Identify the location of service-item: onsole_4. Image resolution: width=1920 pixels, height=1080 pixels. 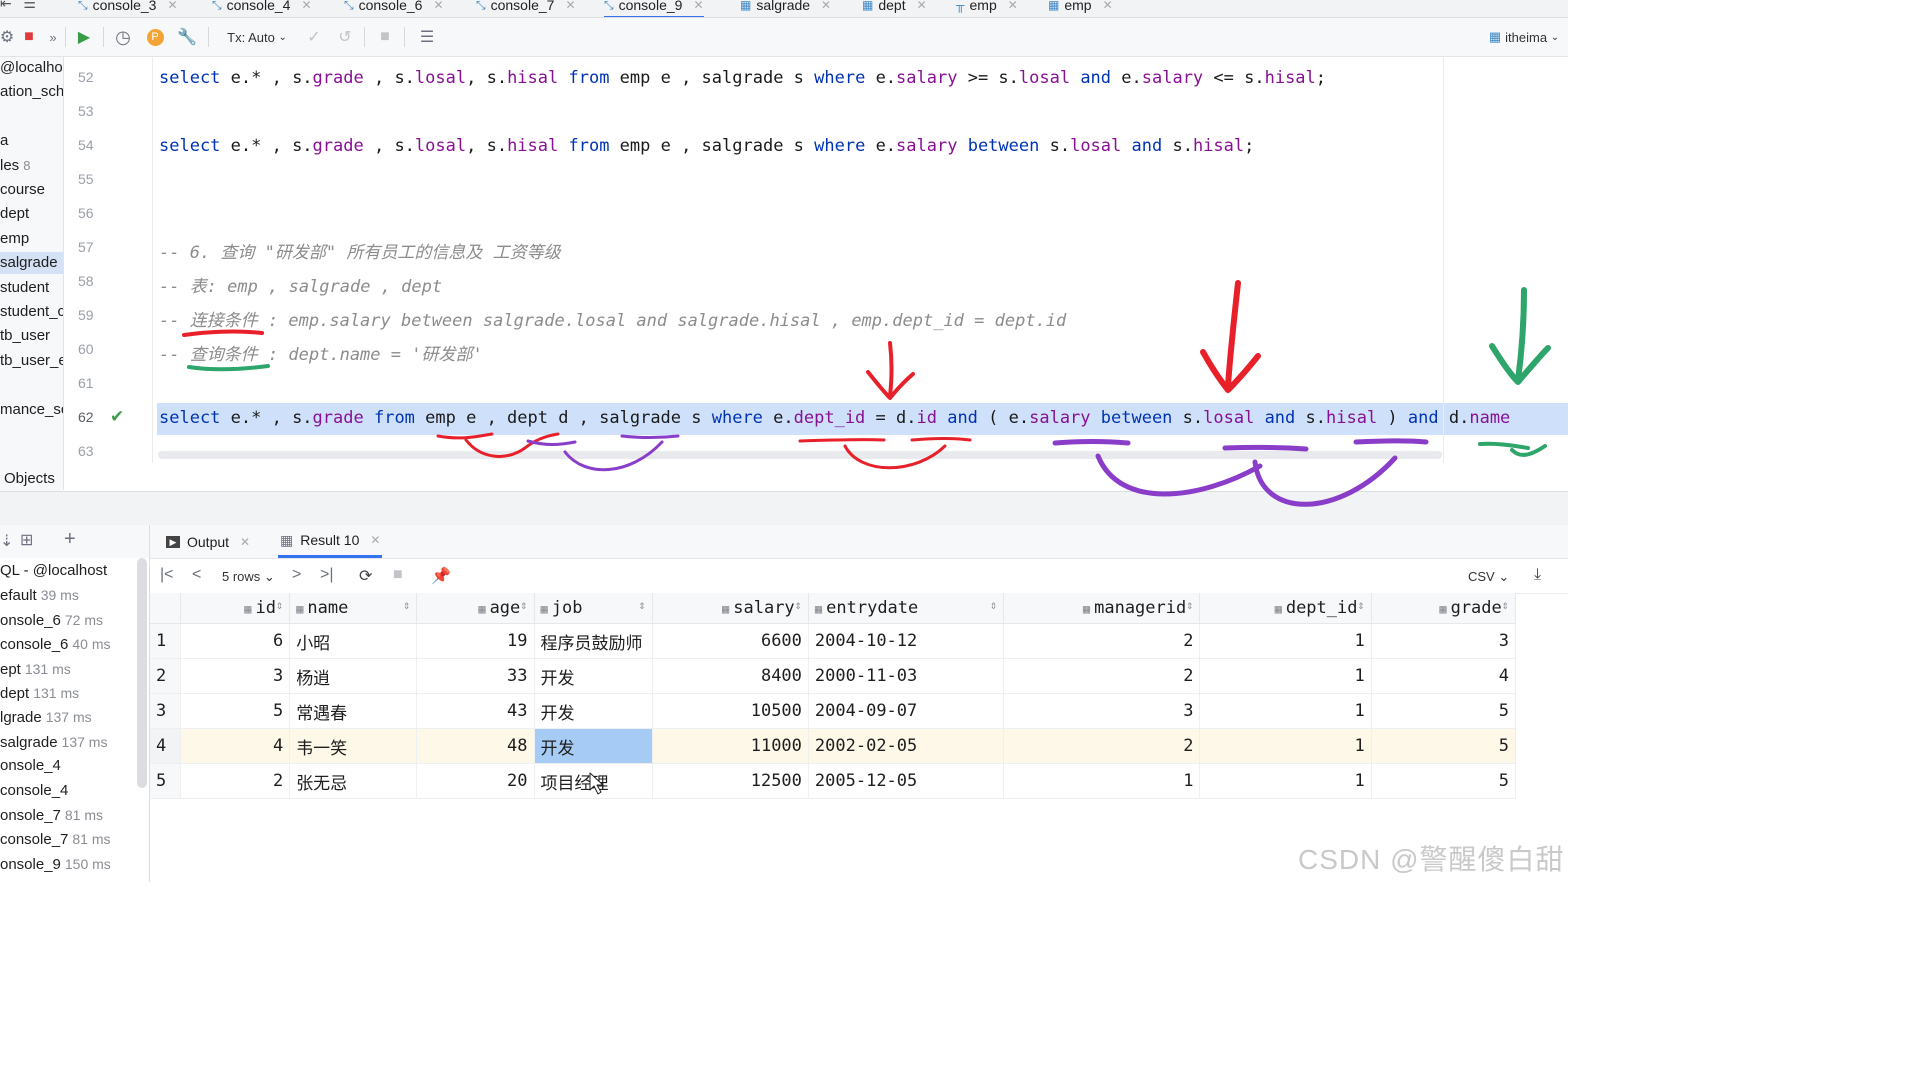
(30, 766).